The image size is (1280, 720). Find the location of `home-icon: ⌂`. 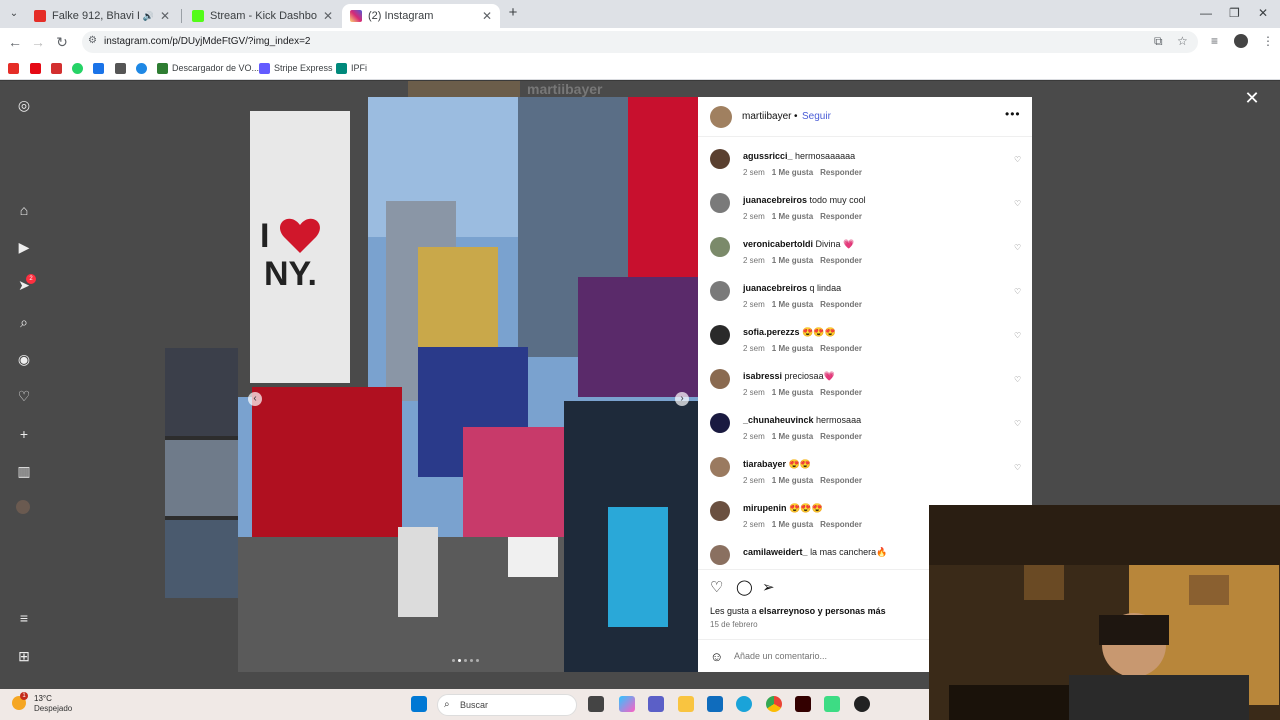

home-icon: ⌂ is located at coordinates (24, 210).